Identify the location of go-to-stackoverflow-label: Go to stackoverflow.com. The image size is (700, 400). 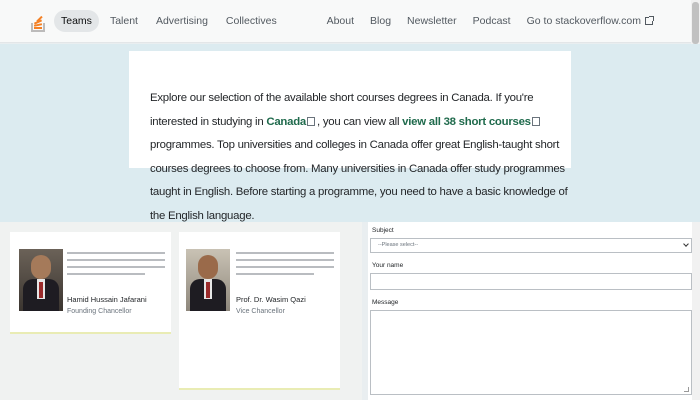
(583, 21).